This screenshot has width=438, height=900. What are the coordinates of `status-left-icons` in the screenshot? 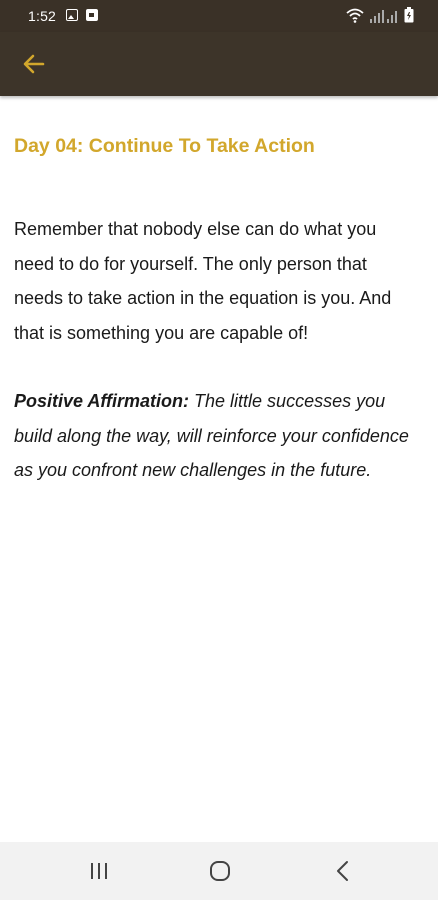 It's located at (82, 15).